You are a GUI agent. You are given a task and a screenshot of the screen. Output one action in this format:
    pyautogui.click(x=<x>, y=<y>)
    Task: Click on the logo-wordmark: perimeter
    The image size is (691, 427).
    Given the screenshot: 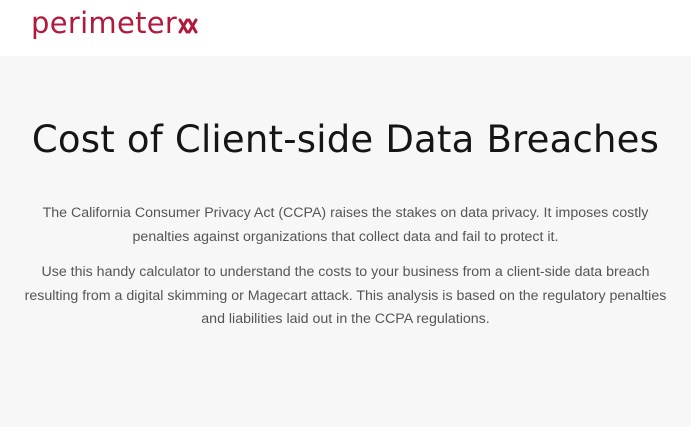 What is the action you would take?
    pyautogui.click(x=104, y=23)
    